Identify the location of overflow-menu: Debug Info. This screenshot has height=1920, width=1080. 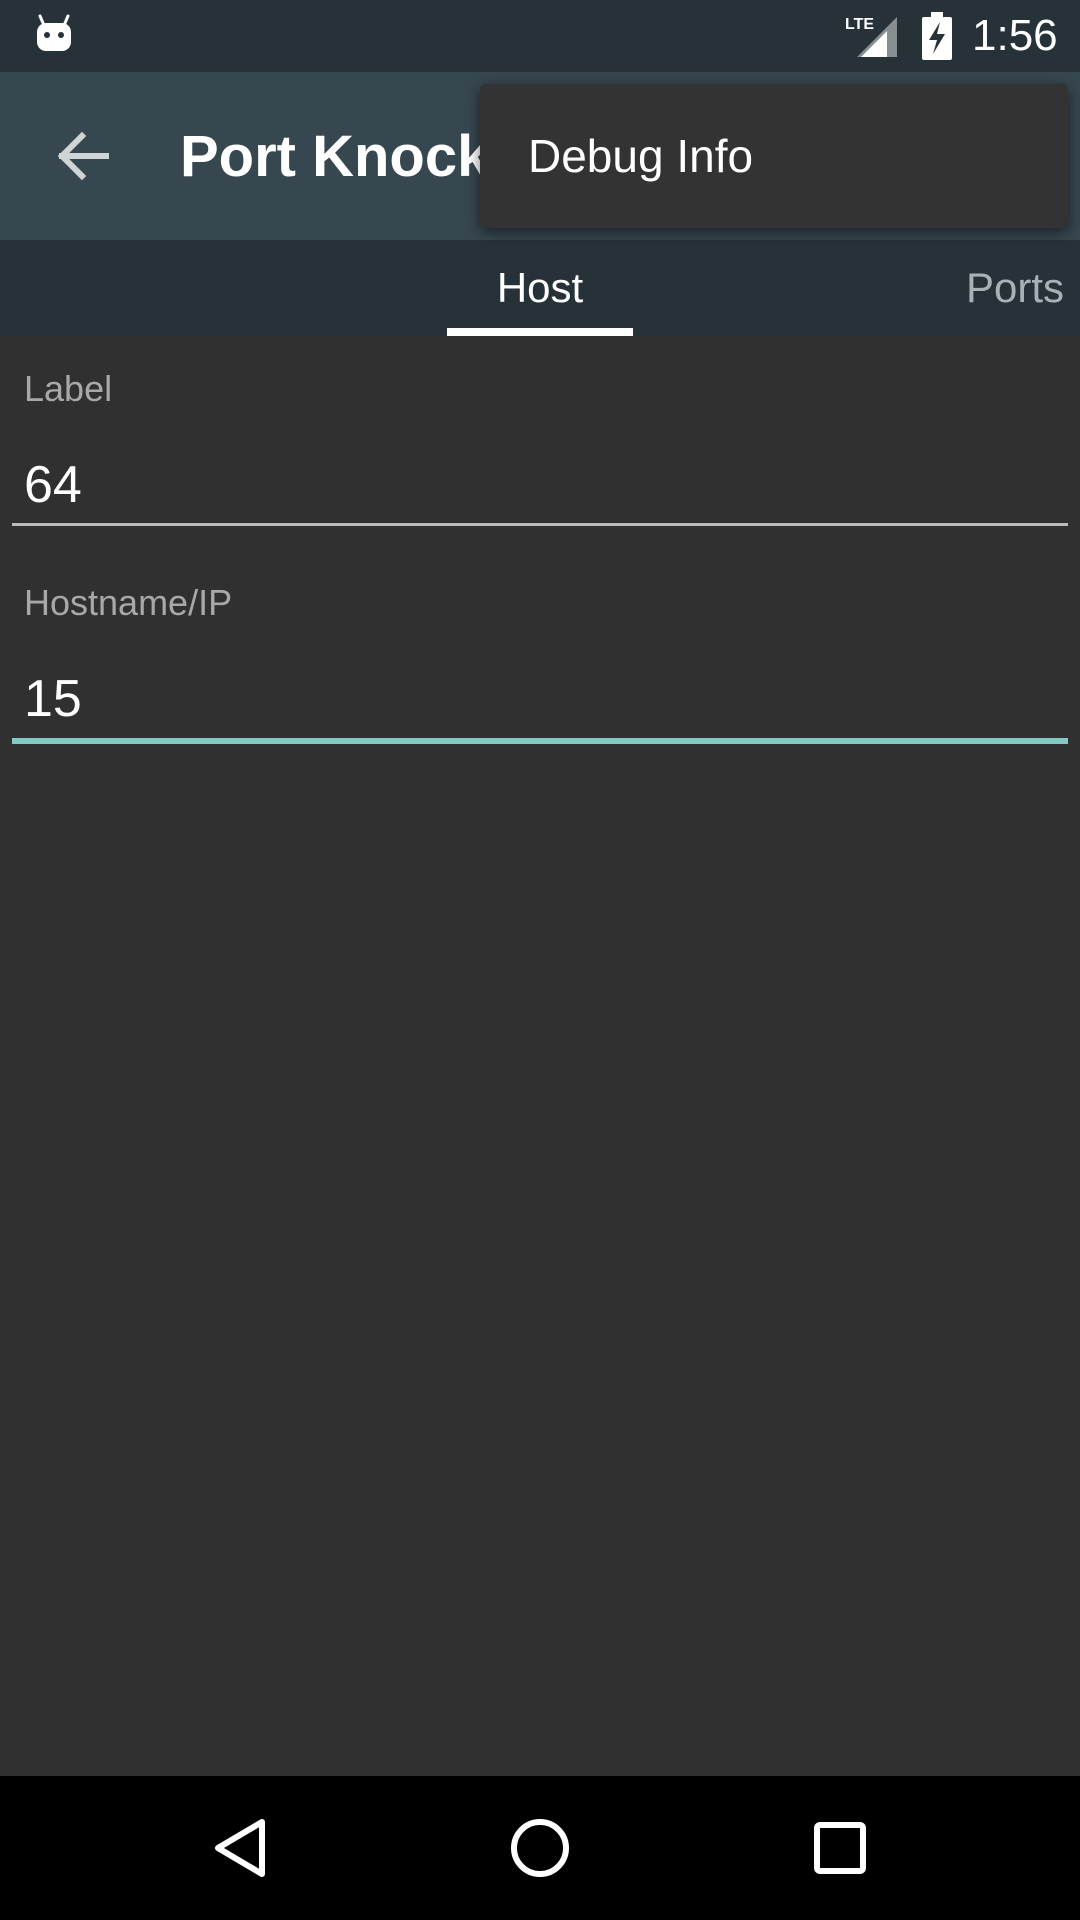
(774, 156).